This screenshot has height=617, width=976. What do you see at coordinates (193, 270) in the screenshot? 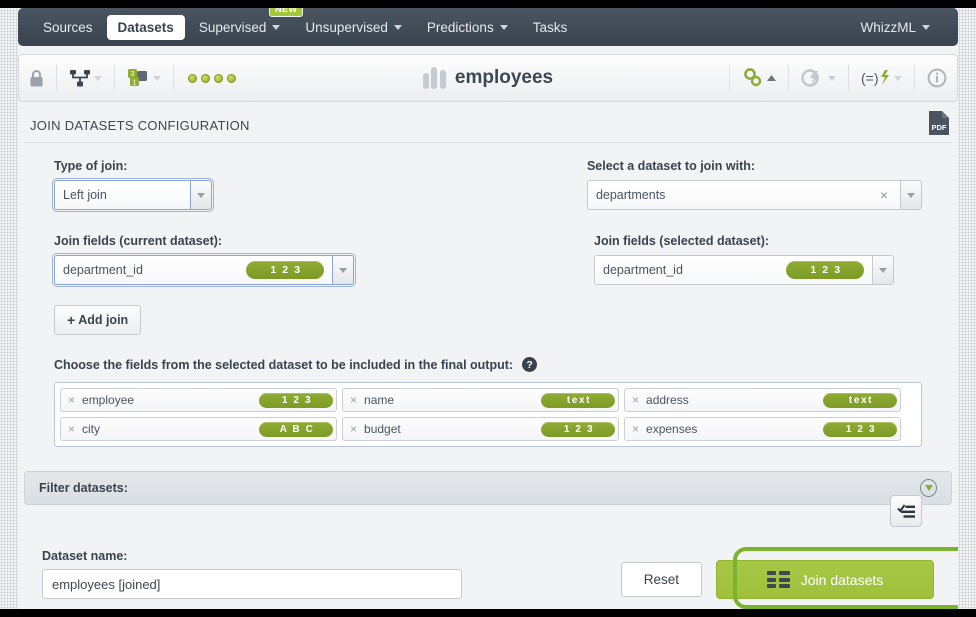
I see `join-fields-current-value-wrap: department_id 1 2 3` at bounding box center [193, 270].